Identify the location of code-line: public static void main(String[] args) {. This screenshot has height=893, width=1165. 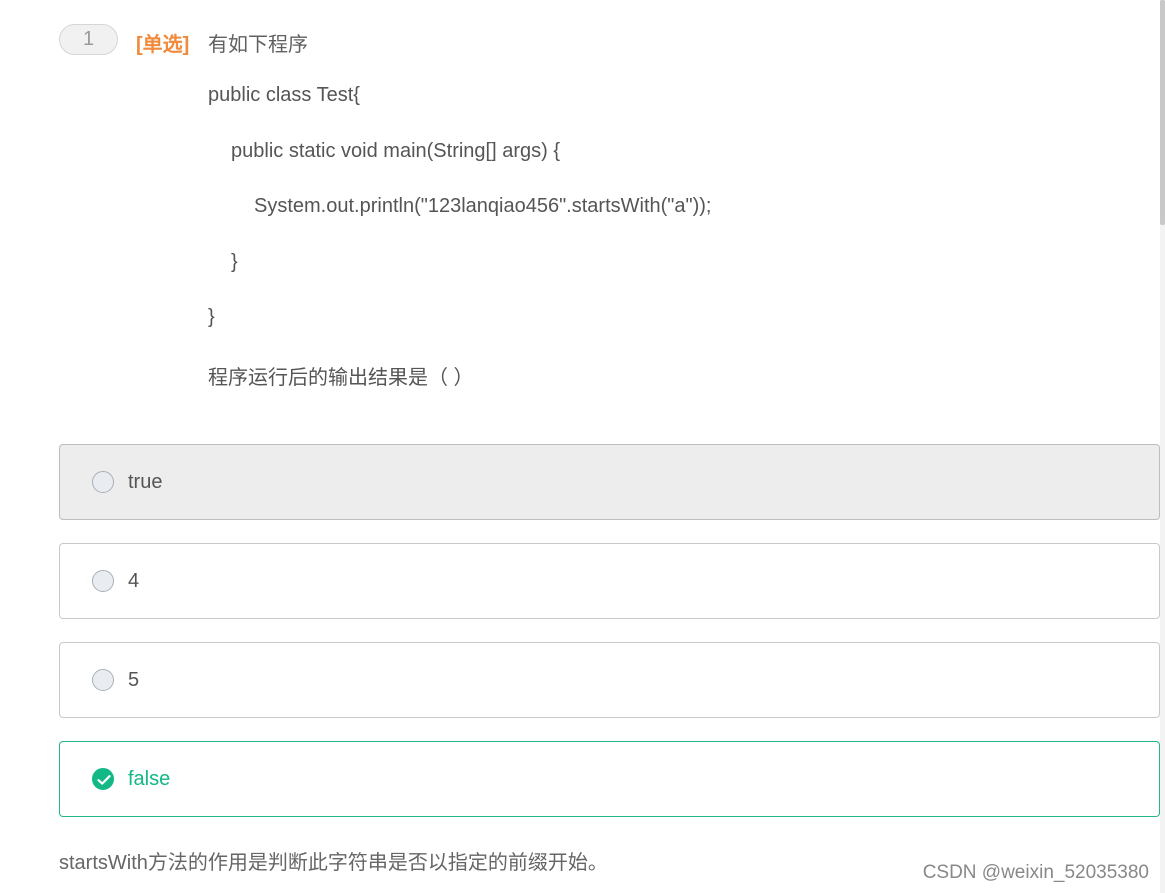
(396, 151).